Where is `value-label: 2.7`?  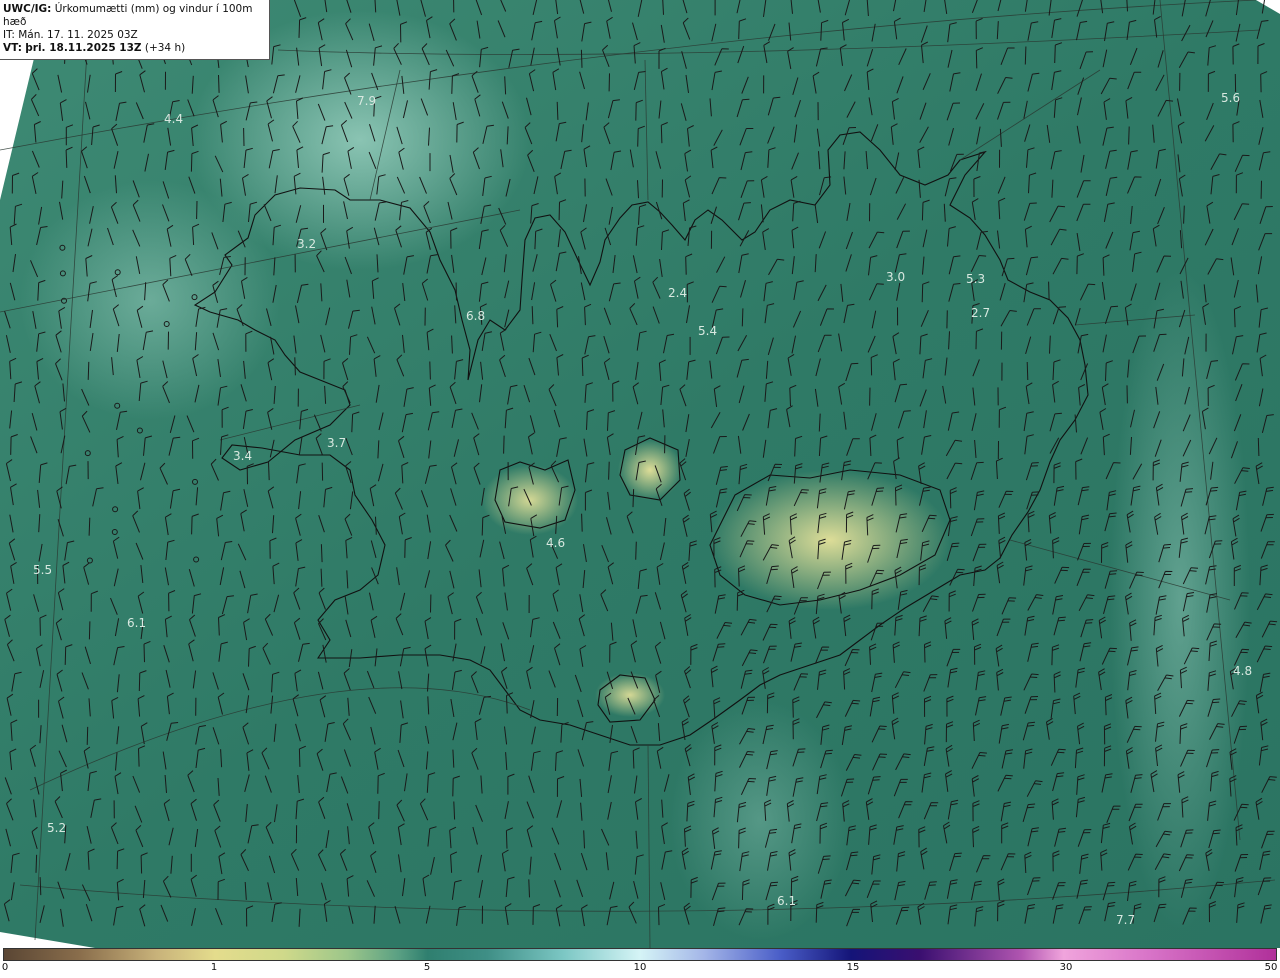
value-label: 2.7 is located at coordinates (980, 313).